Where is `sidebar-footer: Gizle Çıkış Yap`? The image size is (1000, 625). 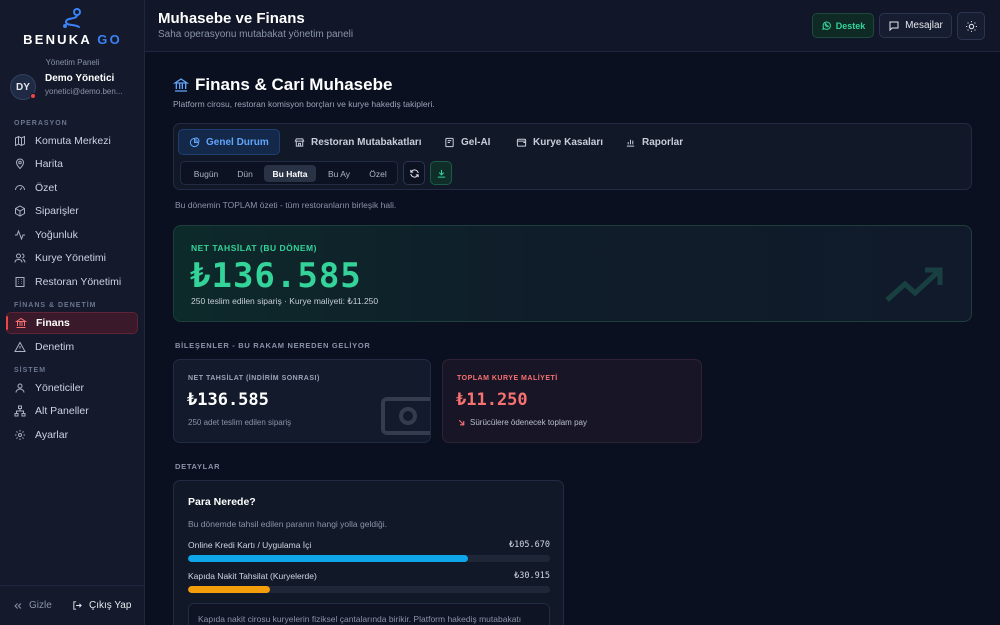 sidebar-footer: Gizle Çıkış Yap is located at coordinates (72, 605).